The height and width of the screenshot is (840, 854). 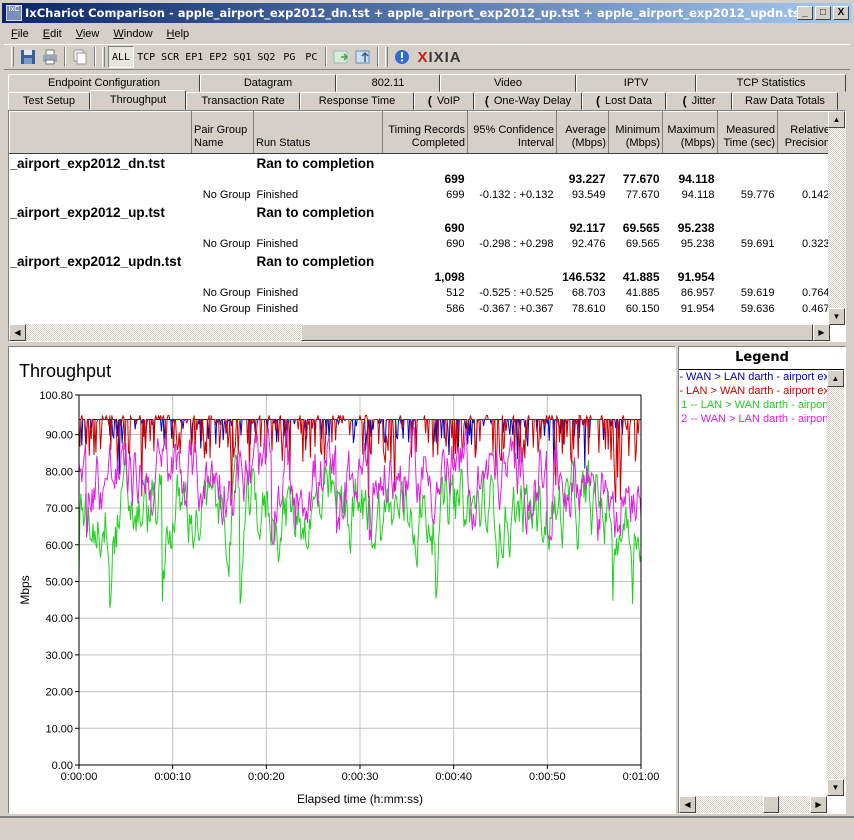 What do you see at coordinates (170, 57) in the screenshot?
I see `filter-scr-button: SCR` at bounding box center [170, 57].